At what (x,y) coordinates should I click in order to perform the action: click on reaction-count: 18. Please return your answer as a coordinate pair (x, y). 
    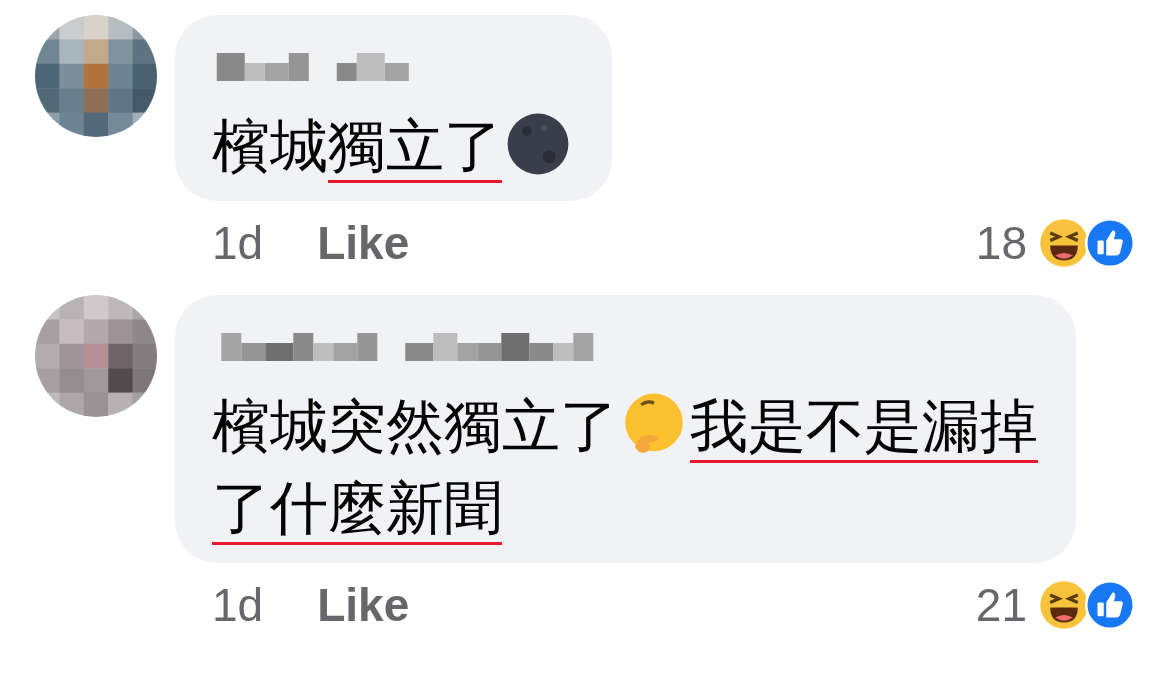
    Looking at the image, I should click on (1001, 243).